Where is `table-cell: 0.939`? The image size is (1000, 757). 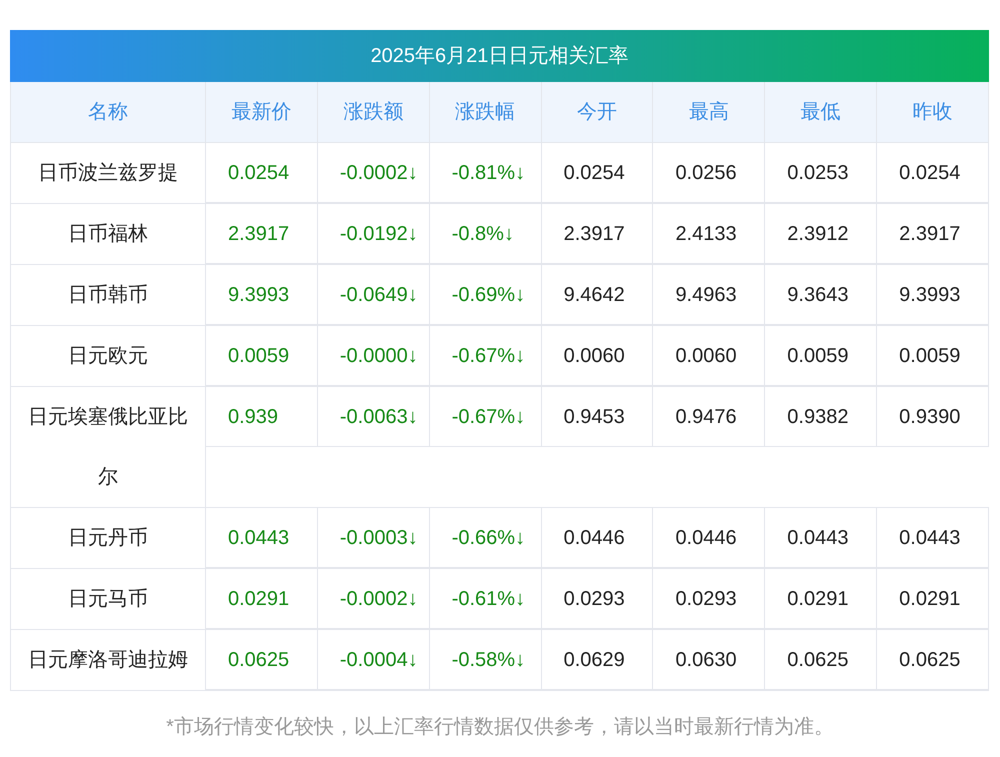
table-cell: 0.939 is located at coordinates (262, 417).